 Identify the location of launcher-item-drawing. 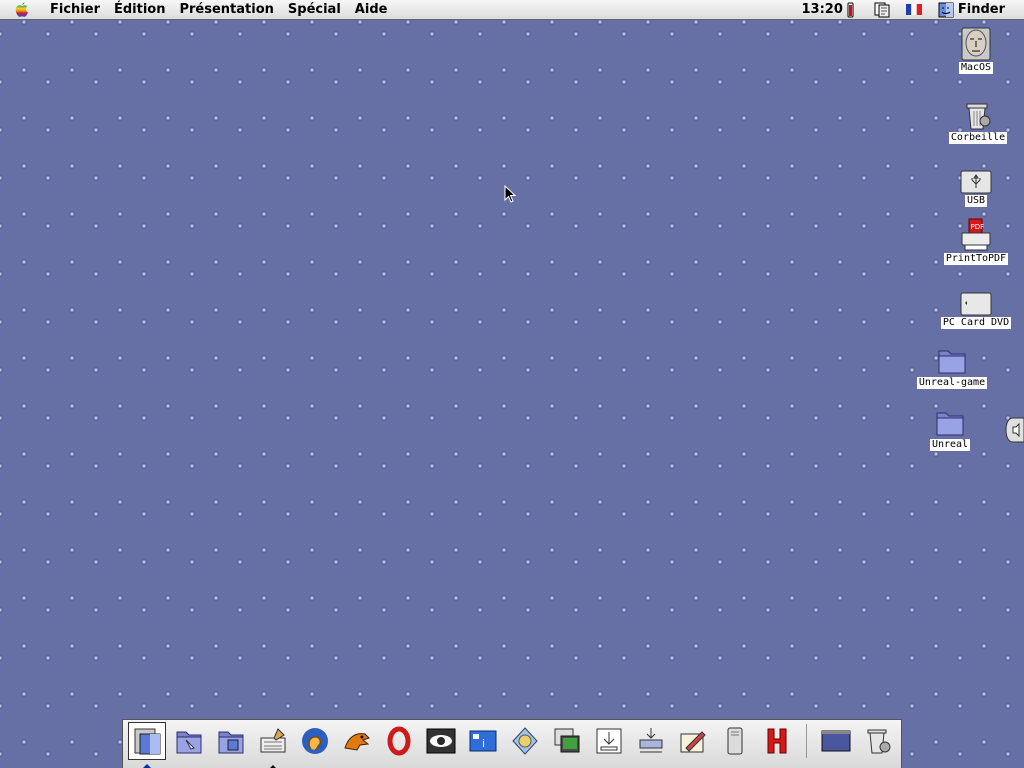
(693, 741).